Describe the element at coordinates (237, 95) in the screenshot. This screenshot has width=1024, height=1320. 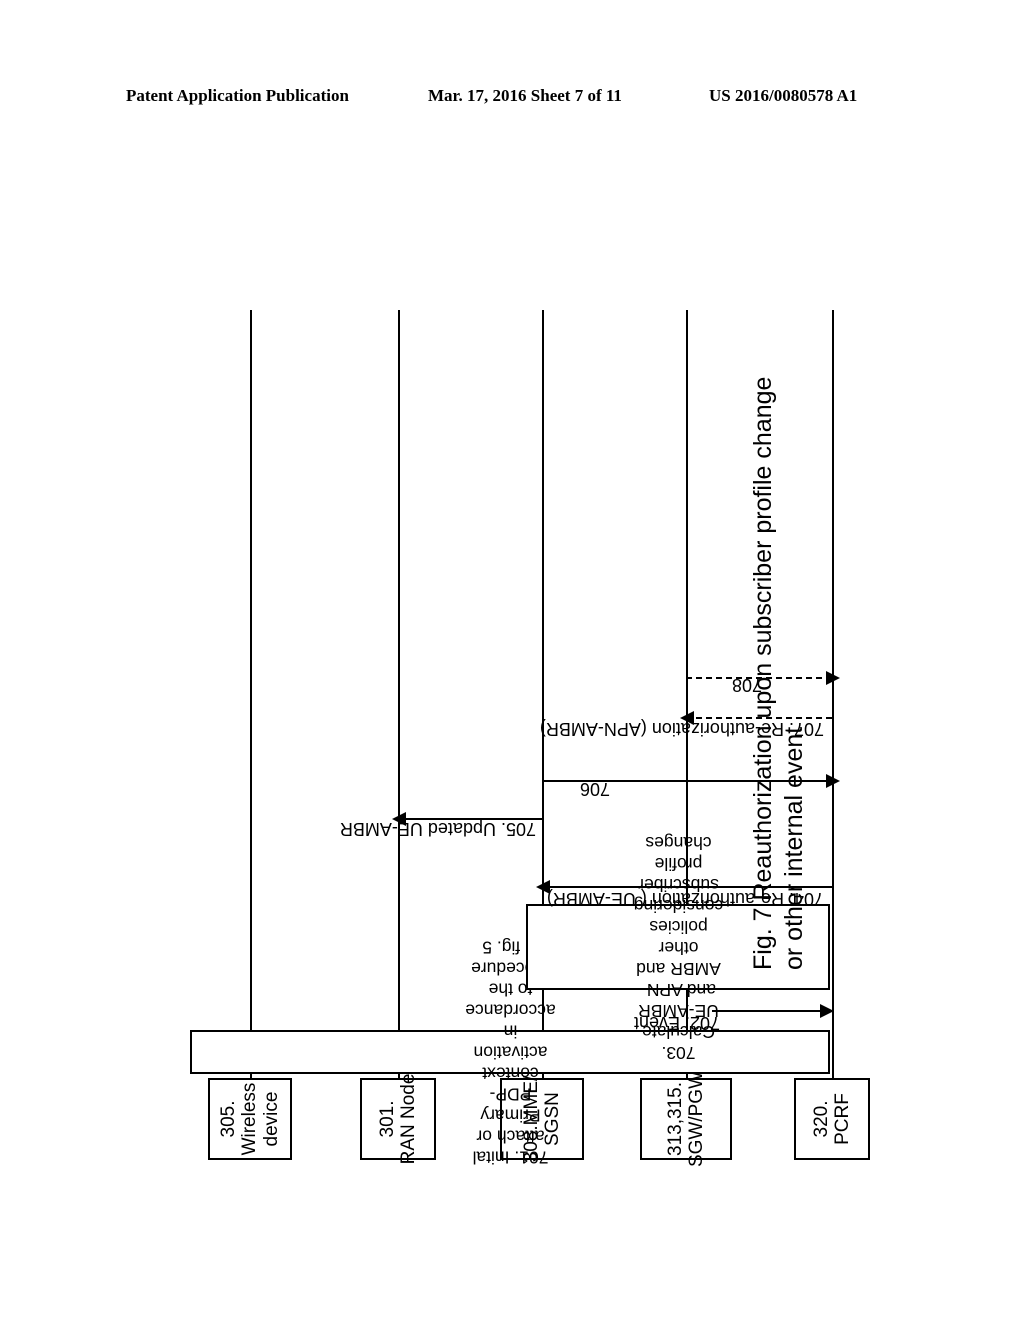
I see `publication-type-label: Patent Application Publication` at that location.